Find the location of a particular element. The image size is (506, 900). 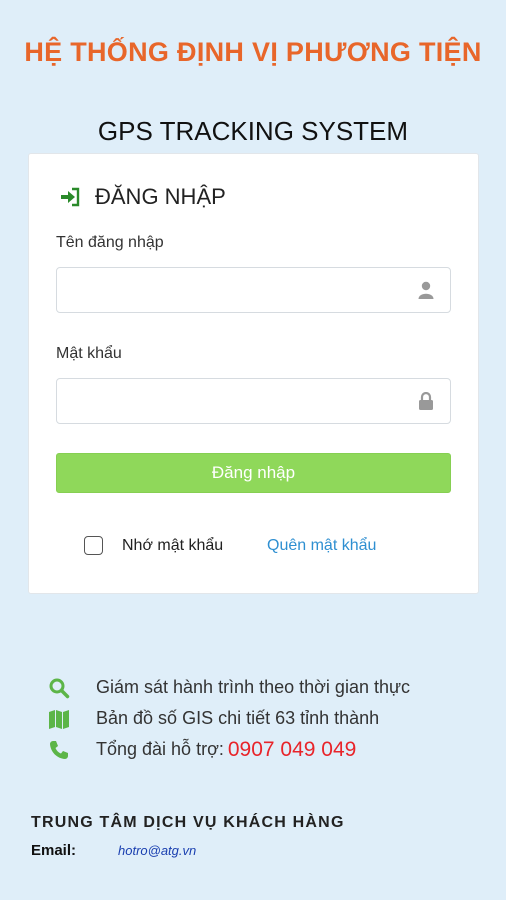

user-icon is located at coordinates (426, 290).